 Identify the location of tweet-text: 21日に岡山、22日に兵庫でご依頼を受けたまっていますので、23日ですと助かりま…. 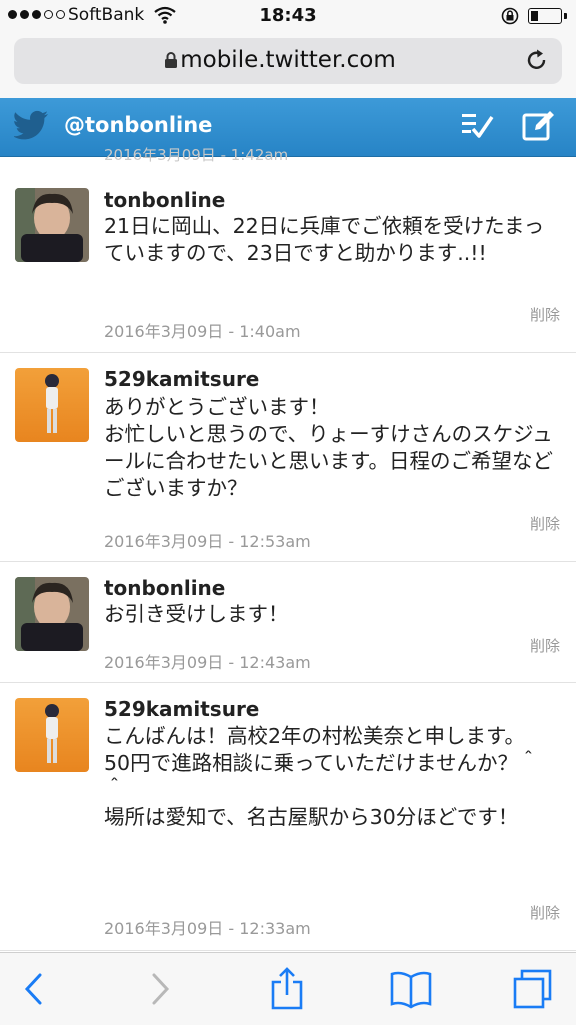
(324, 239).